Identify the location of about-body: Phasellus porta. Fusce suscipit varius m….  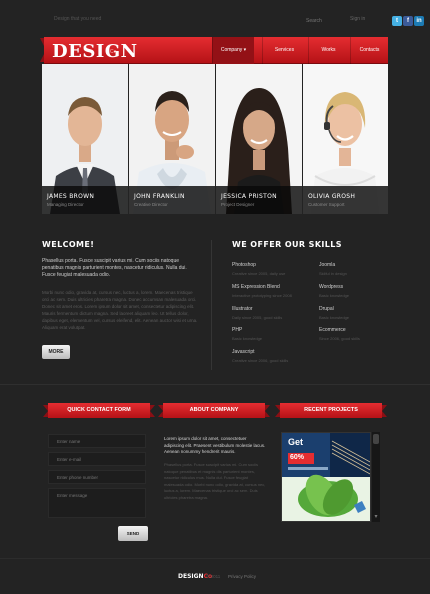
(215, 481).